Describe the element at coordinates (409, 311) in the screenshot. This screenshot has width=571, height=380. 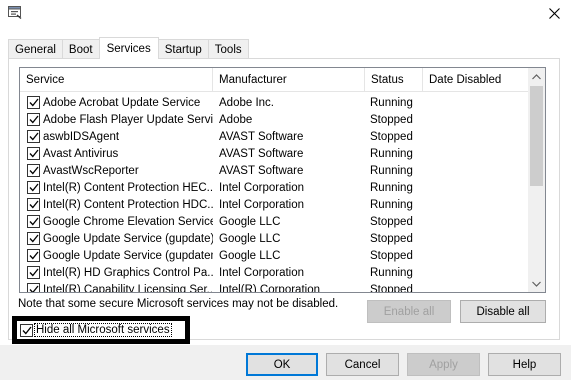
I see `enable-all-button: Enable all` at that location.